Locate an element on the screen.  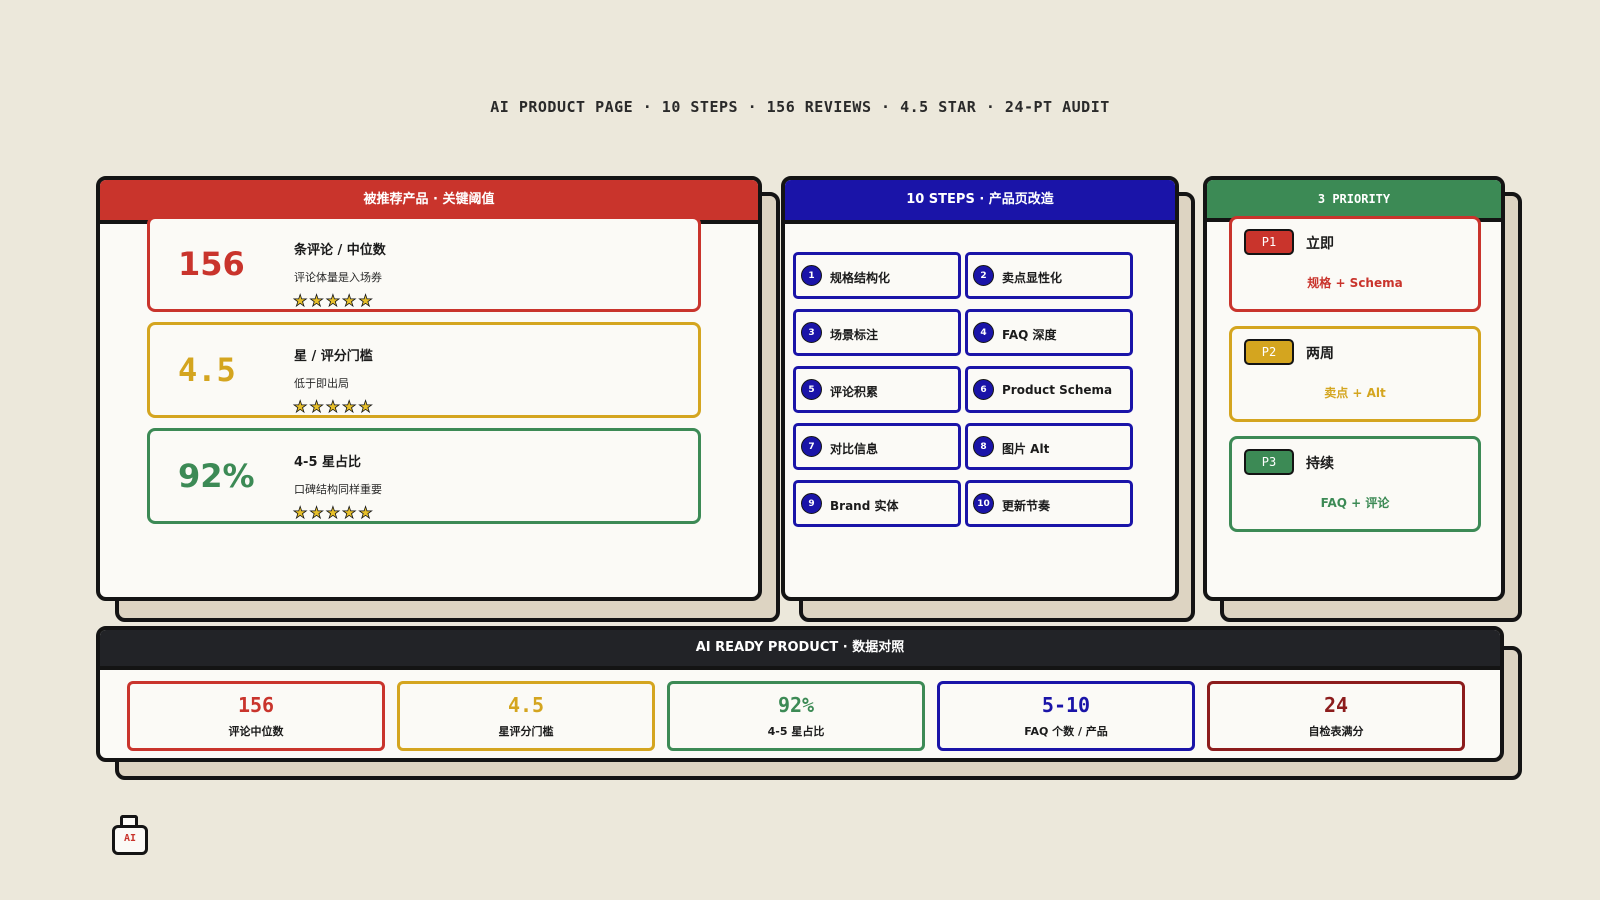
step-label: 对比信息 is located at coordinates (854, 449).